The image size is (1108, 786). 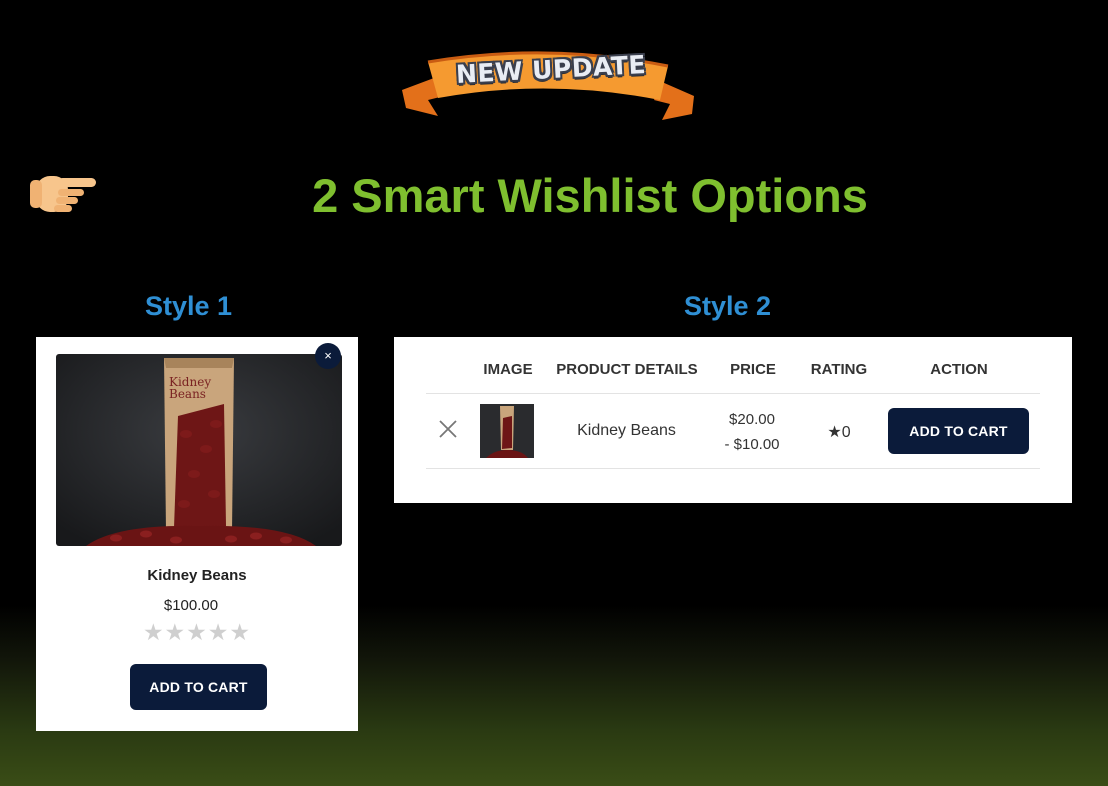 I want to click on headline: 2 Smart Wishlist Options, so click(x=590, y=195).